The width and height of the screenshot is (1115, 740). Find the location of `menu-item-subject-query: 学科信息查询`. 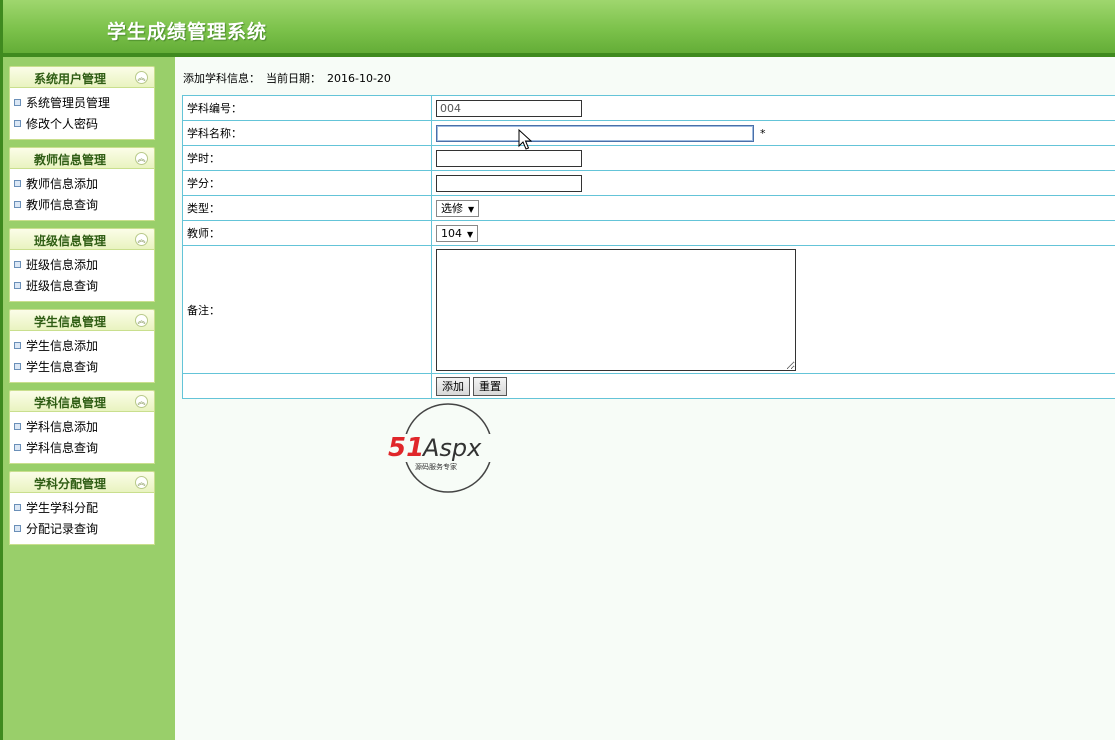

menu-item-subject-query: 学科信息查询 is located at coordinates (82, 448).